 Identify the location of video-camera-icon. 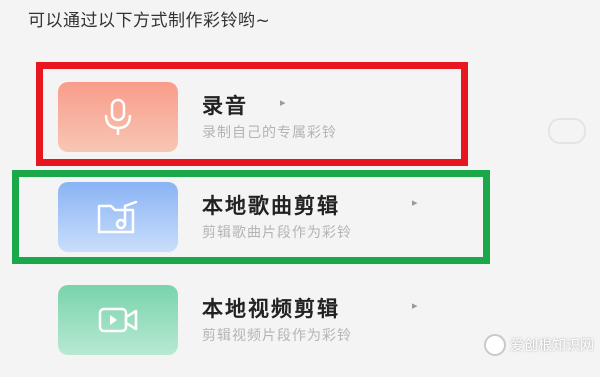
(118, 320).